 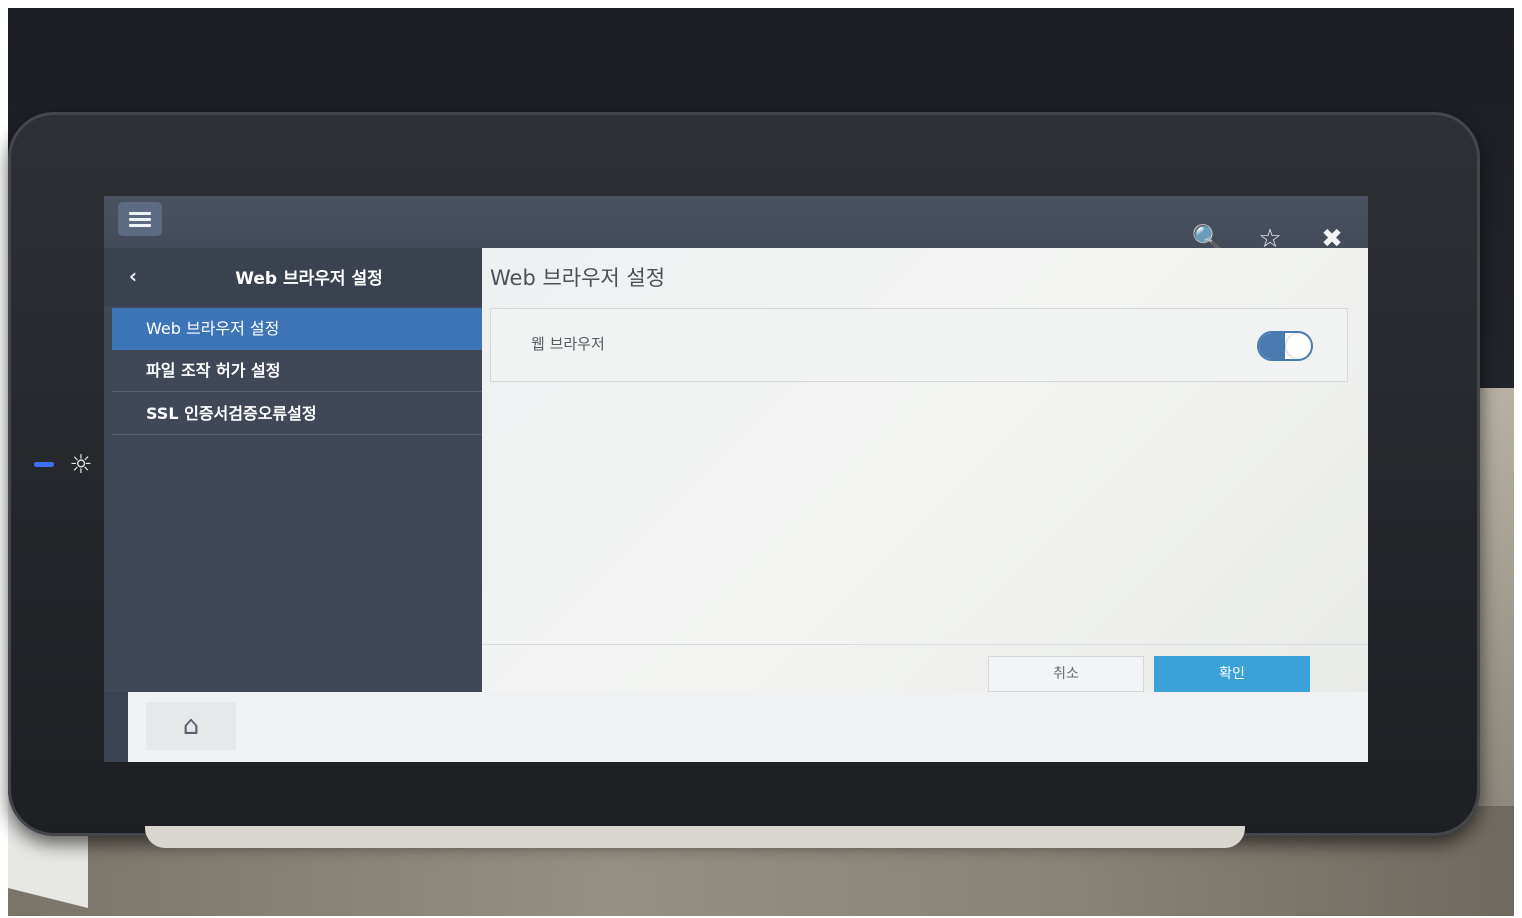 I want to click on toggle-knob, so click(x=1298, y=346).